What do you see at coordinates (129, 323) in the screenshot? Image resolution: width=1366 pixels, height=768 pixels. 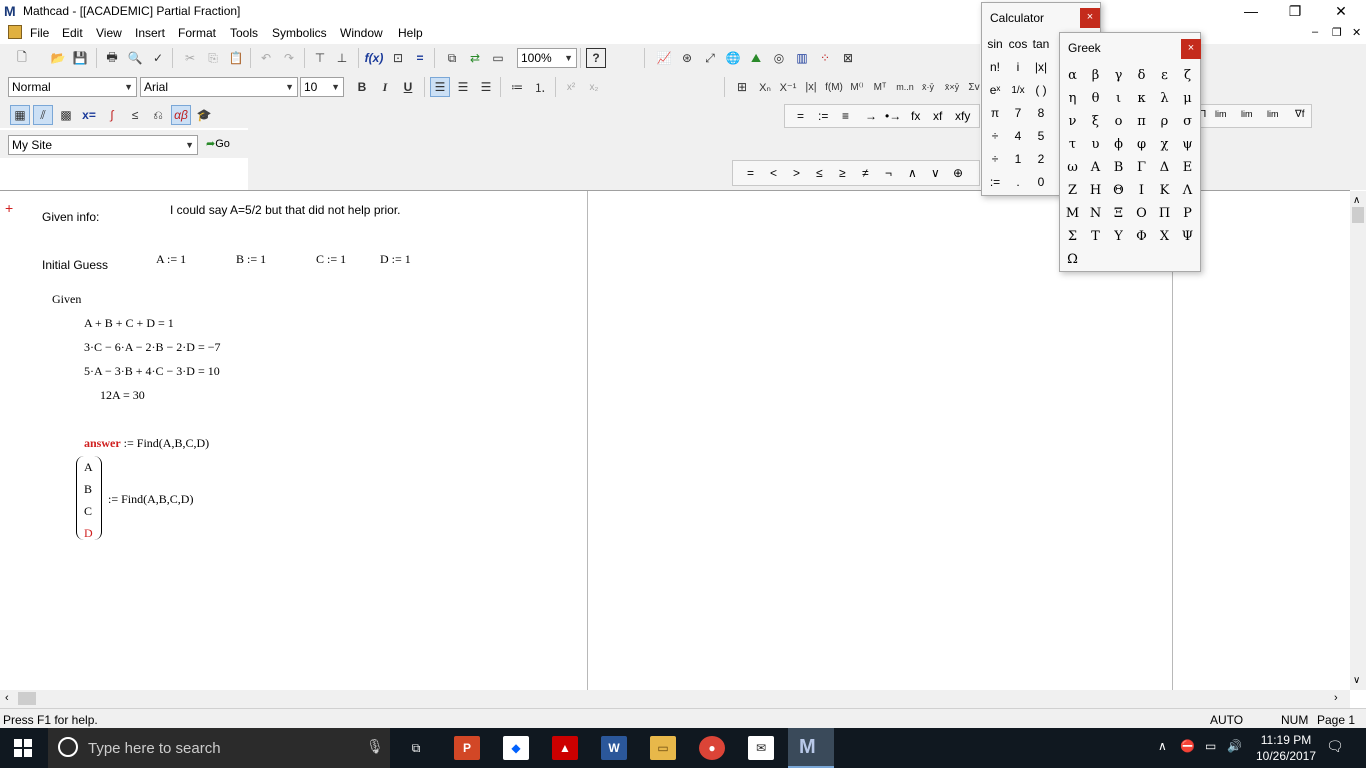 I see `equation-1: A + B + C + D = 1` at bounding box center [129, 323].